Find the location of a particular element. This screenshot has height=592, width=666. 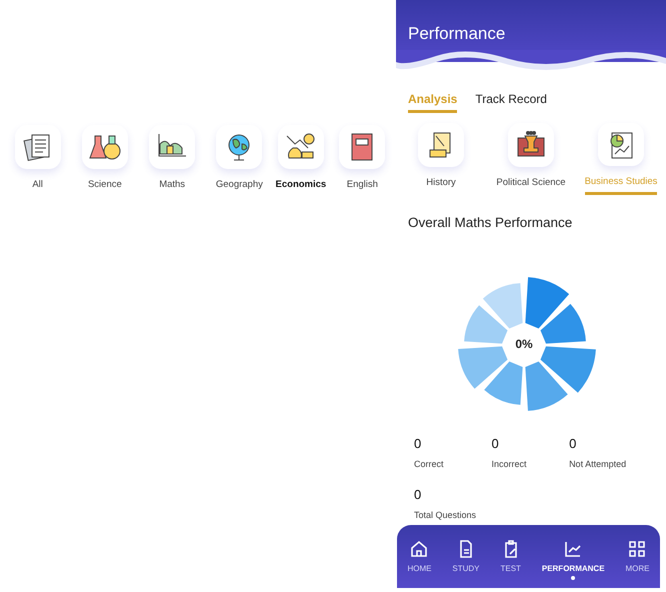

subject-label: Maths is located at coordinates (172, 184).